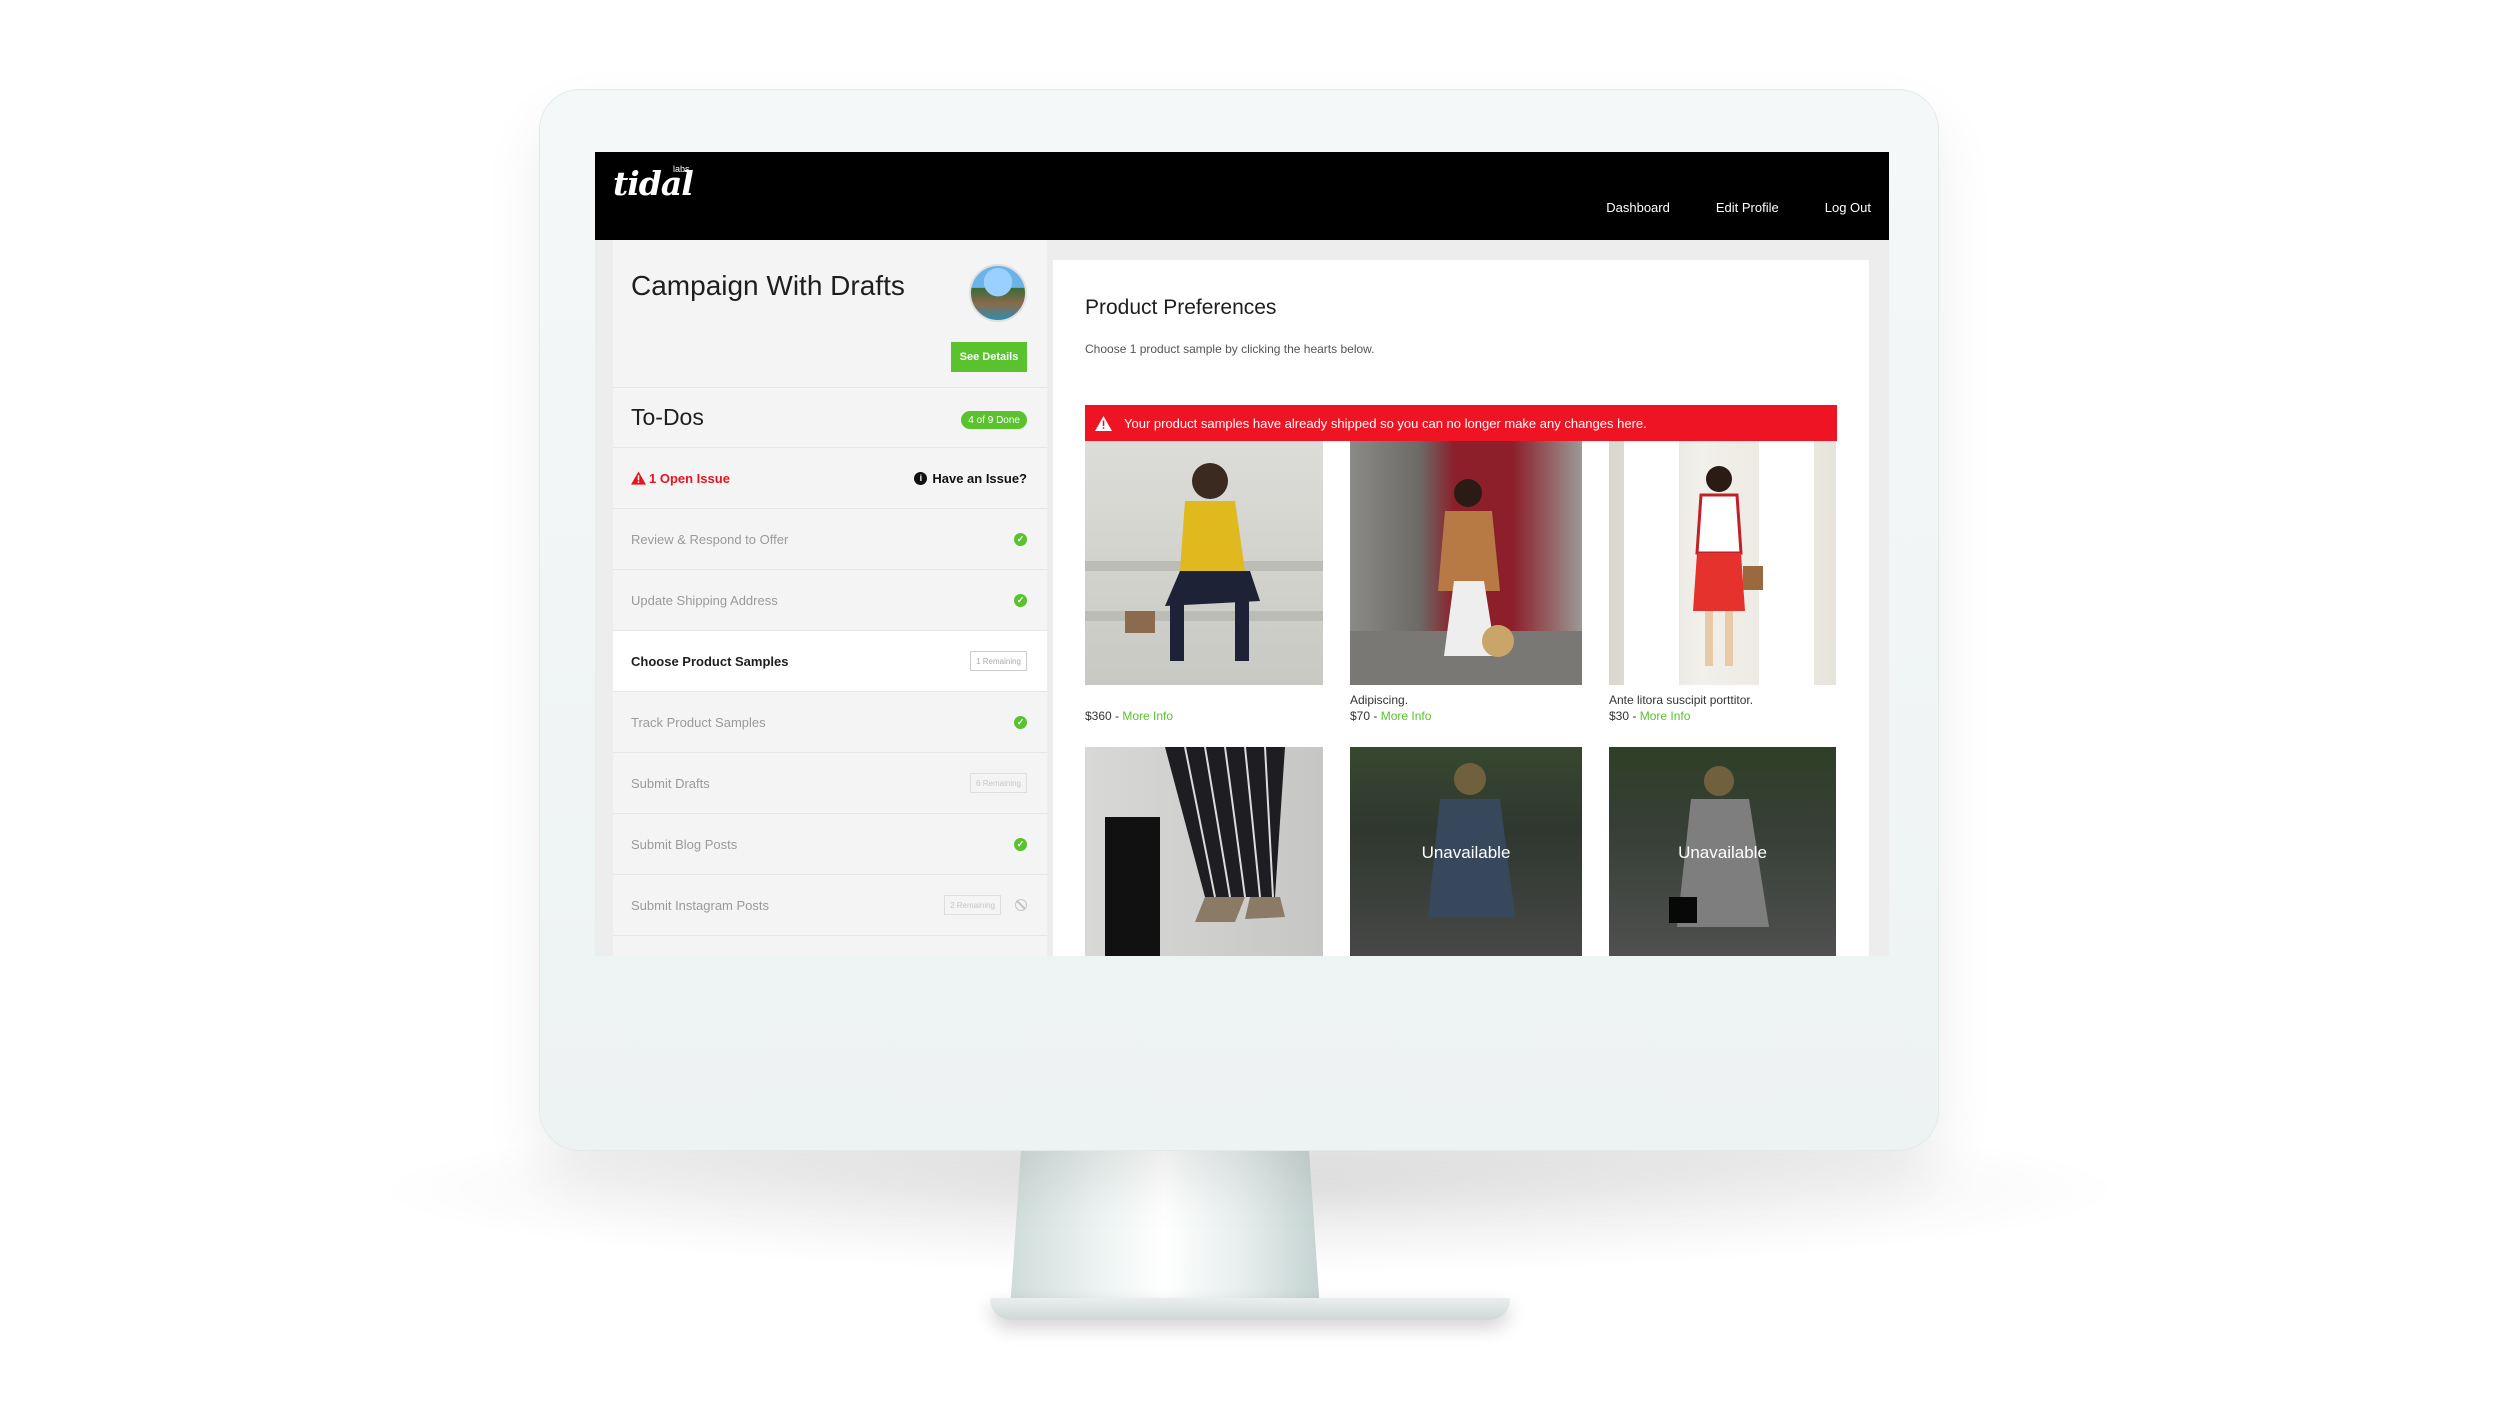 The image size is (2500, 1412). I want to click on campaign-title: Campaign With Drafts, so click(768, 285).